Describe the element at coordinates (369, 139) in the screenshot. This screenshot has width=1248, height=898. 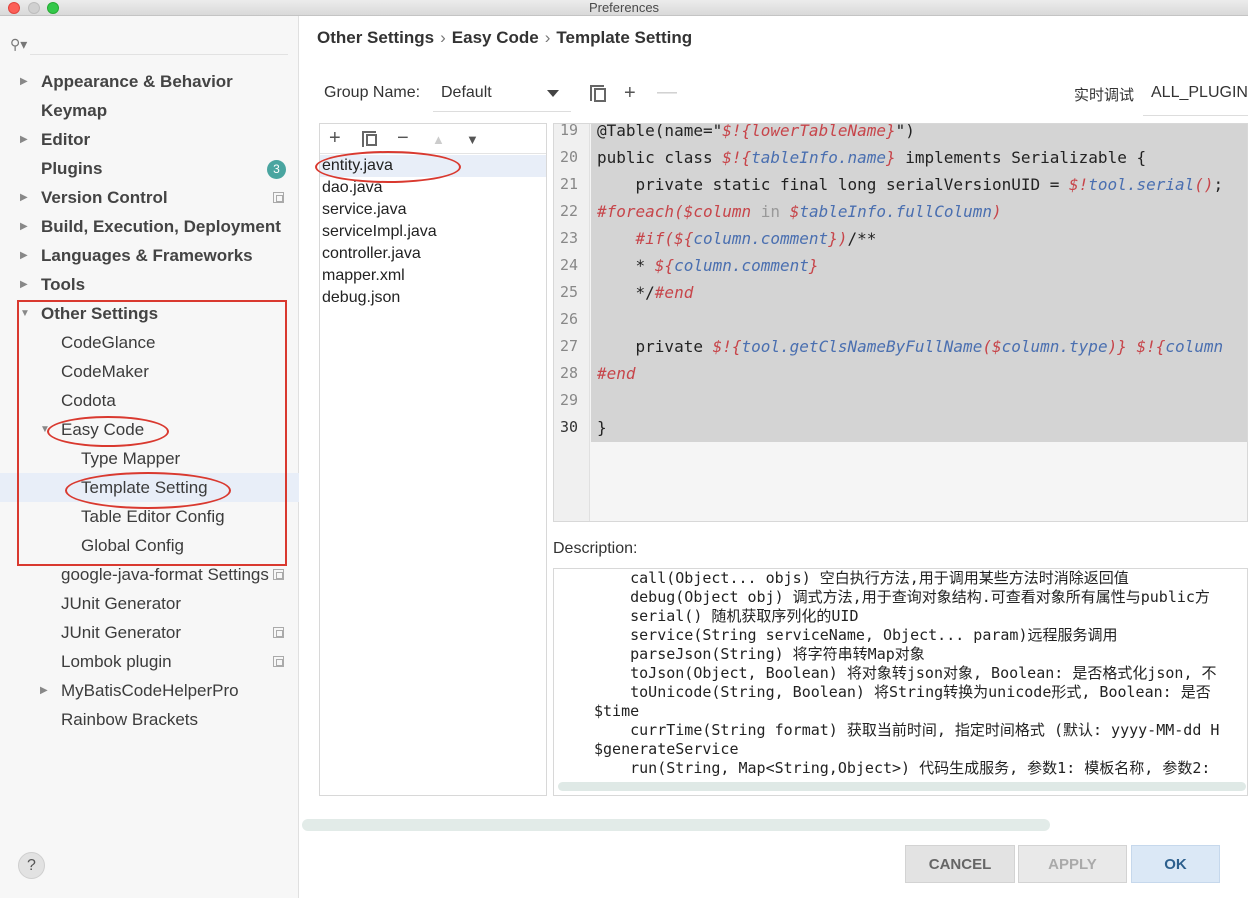
I see `copy-file-icon` at that location.